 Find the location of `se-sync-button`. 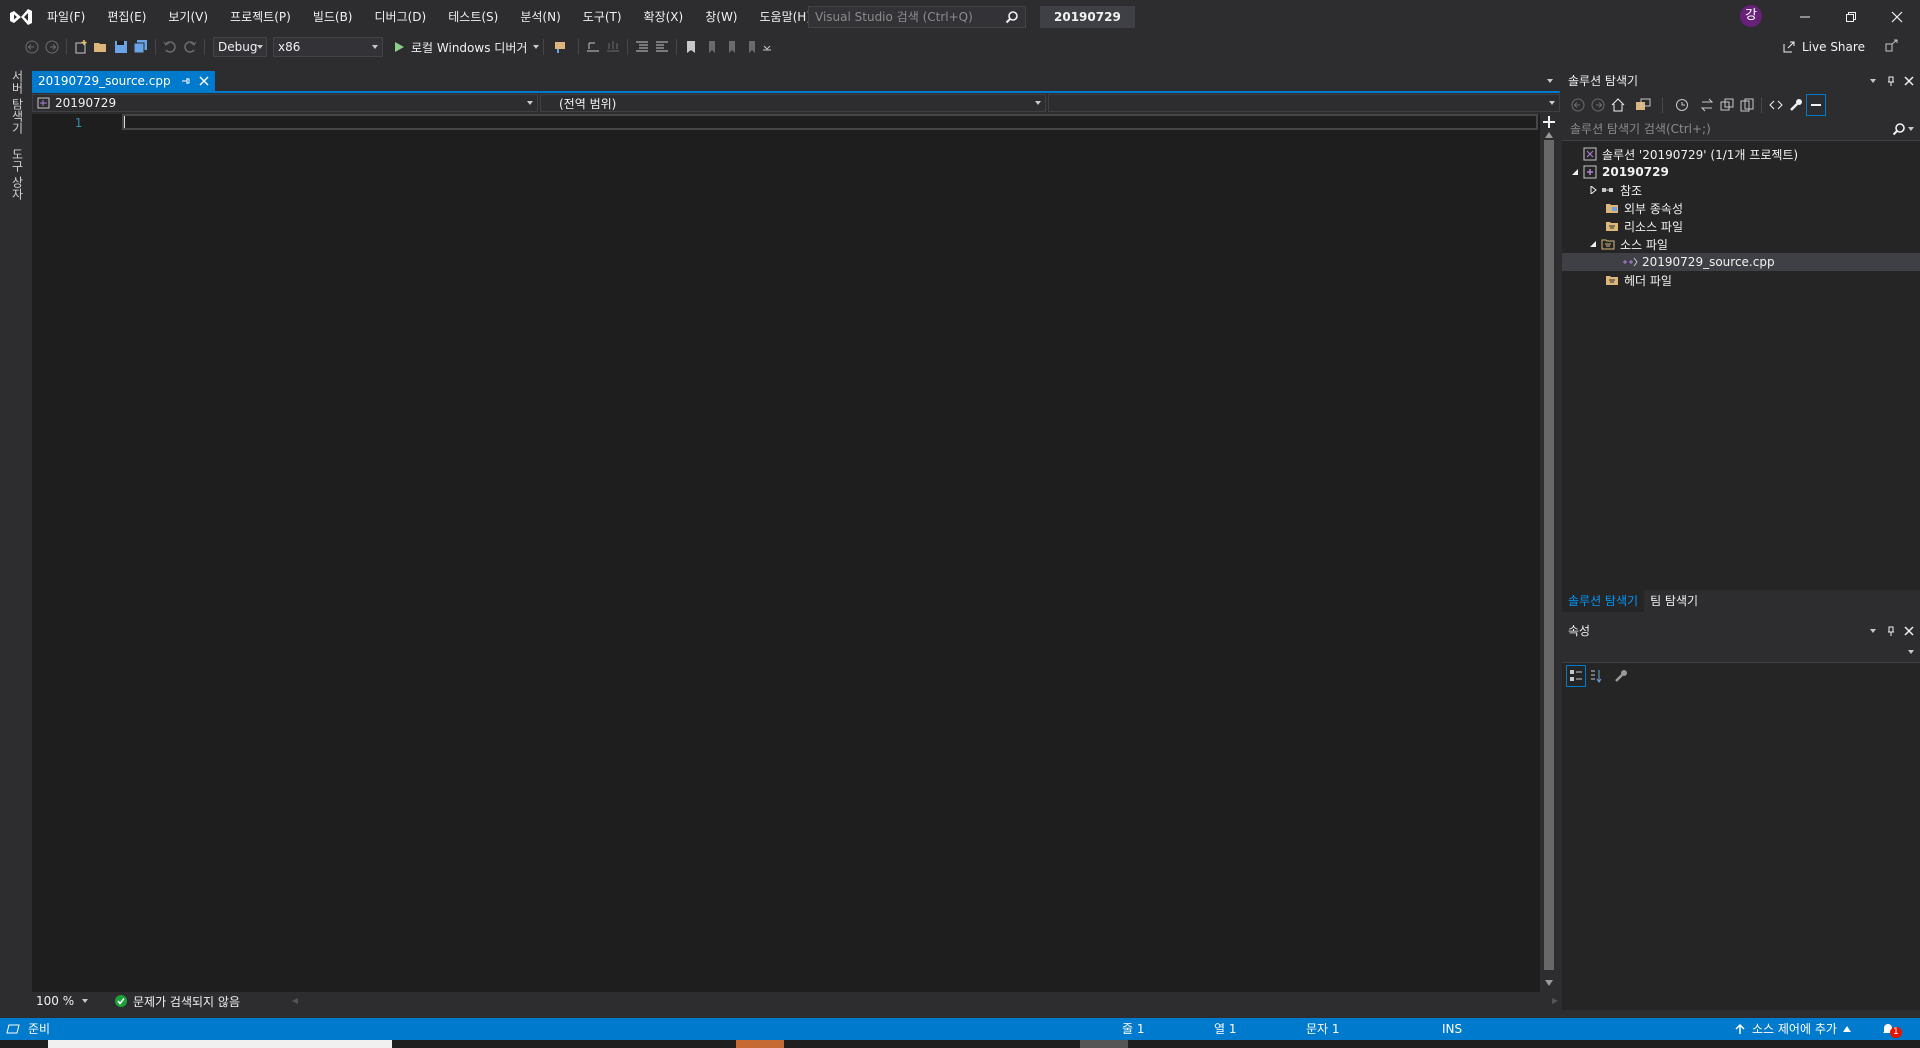

se-sync-button is located at coordinates (1707, 105).